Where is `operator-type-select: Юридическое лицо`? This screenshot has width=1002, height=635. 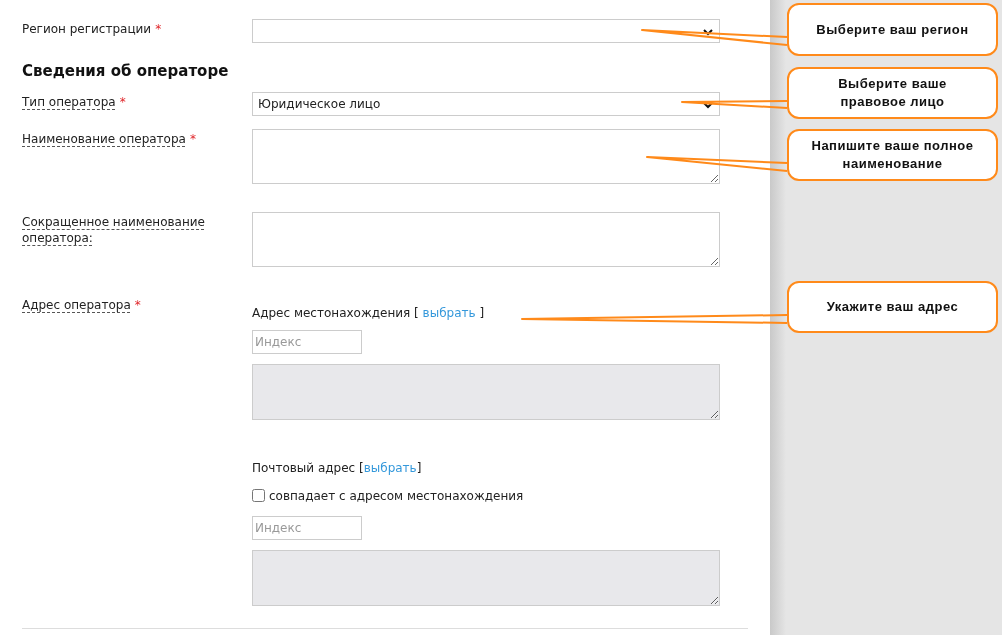 operator-type-select: Юридическое лицо is located at coordinates (486, 103).